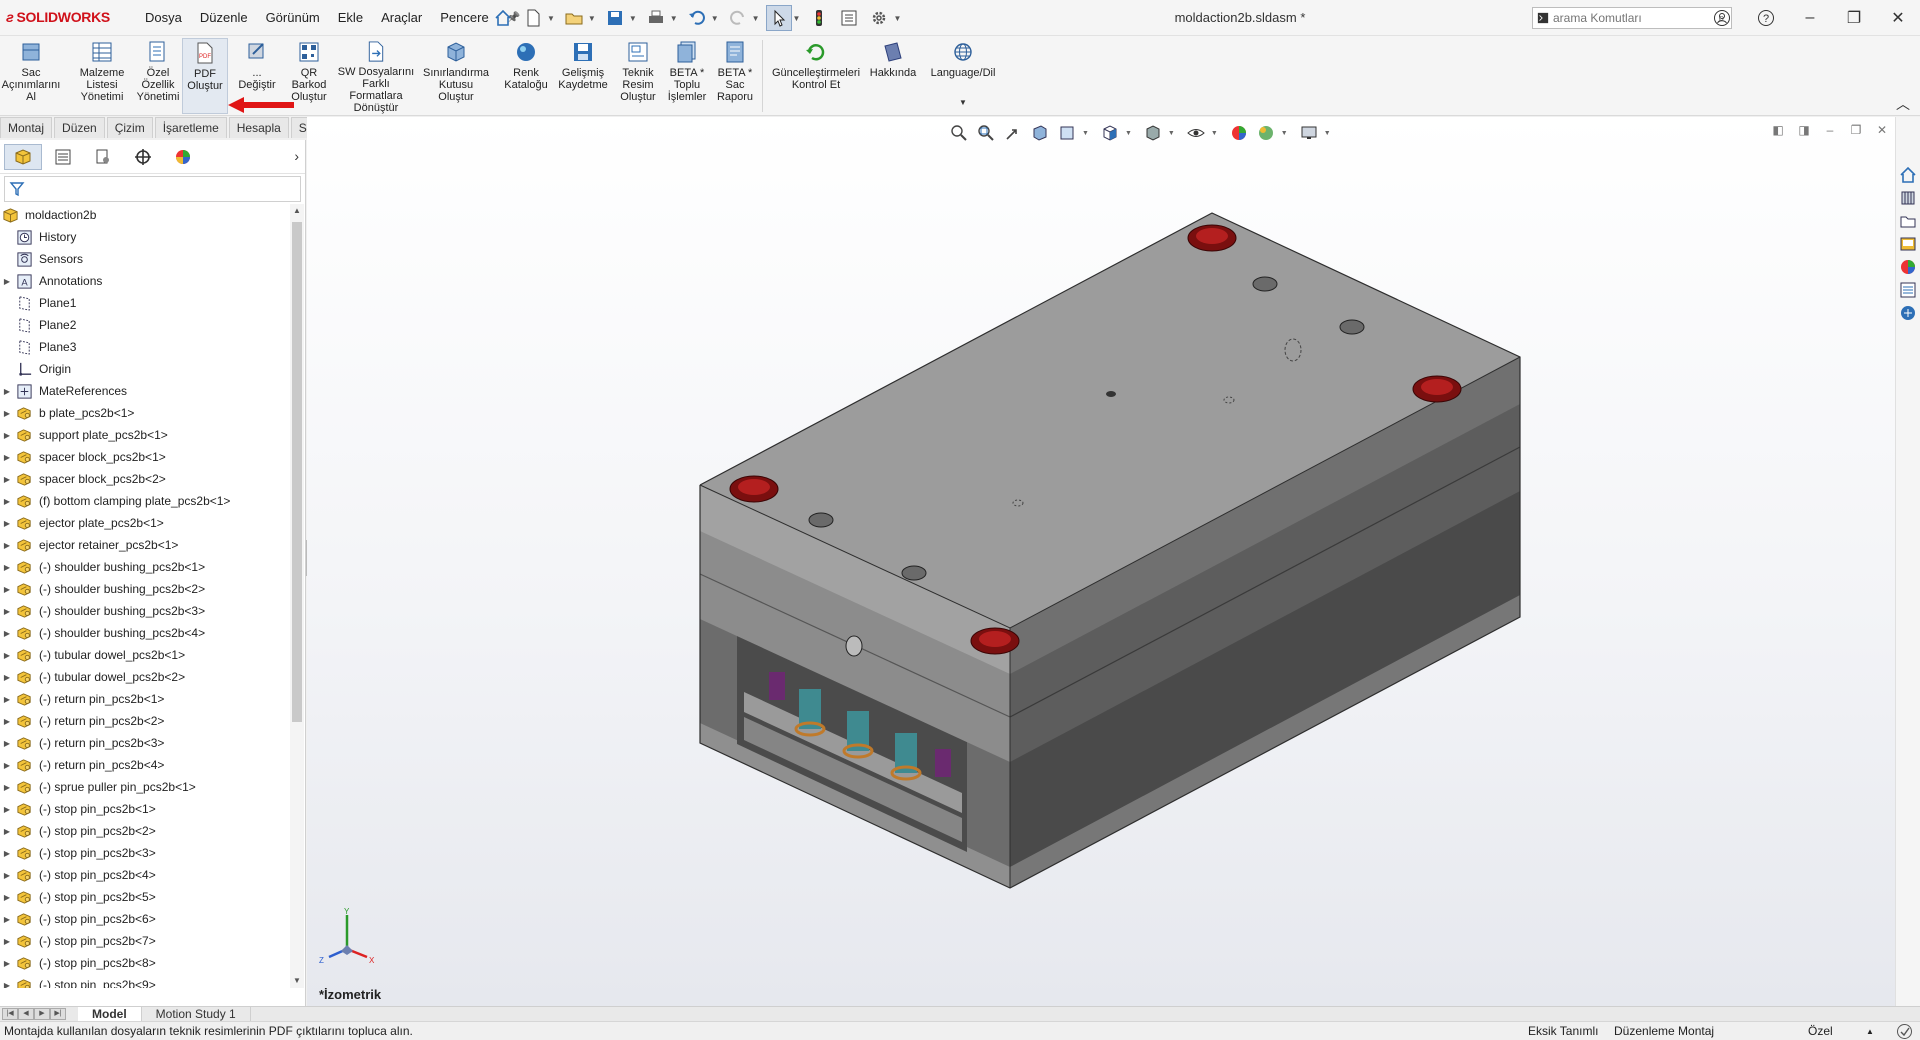  What do you see at coordinates (145, 897) in the screenshot?
I see `tree-node: ▶ (-) stop pin_pcs2b<5>` at bounding box center [145, 897].